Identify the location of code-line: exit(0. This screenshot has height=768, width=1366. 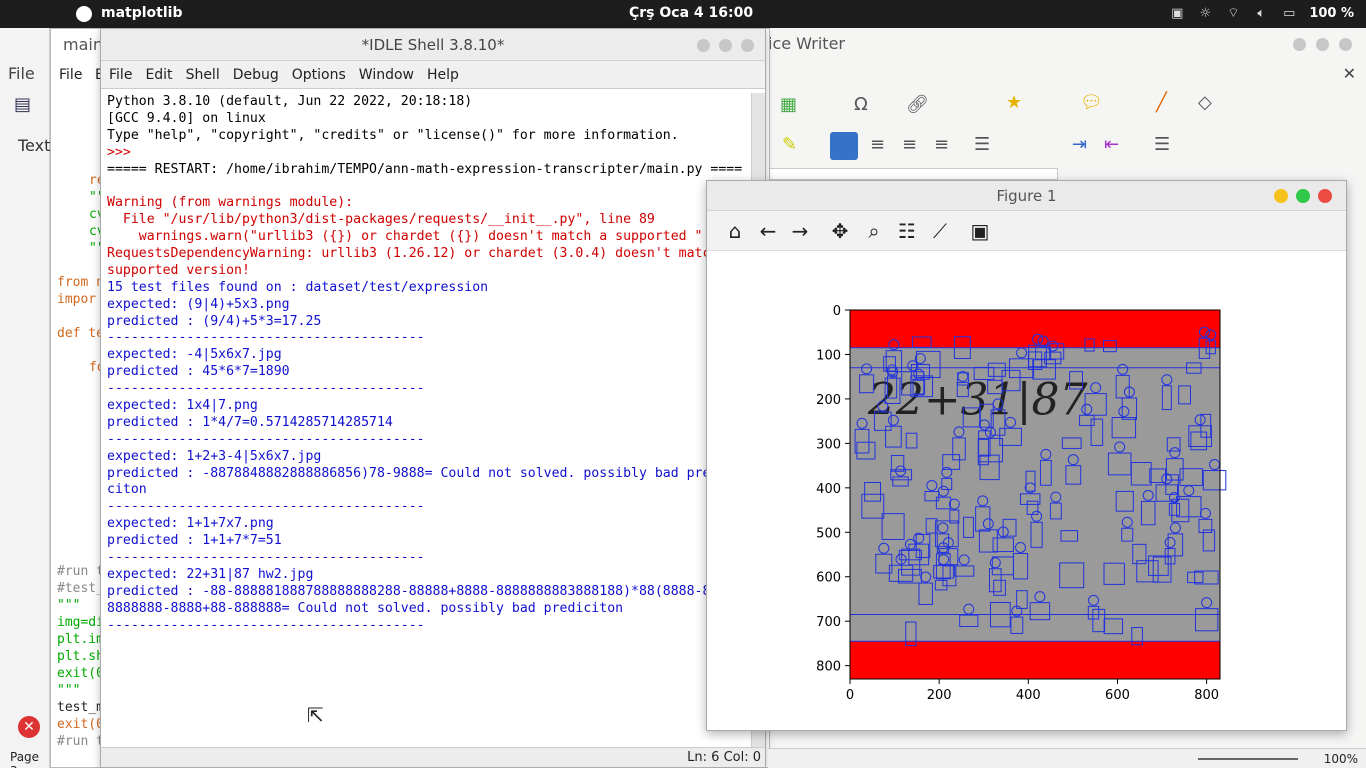
(80, 724).